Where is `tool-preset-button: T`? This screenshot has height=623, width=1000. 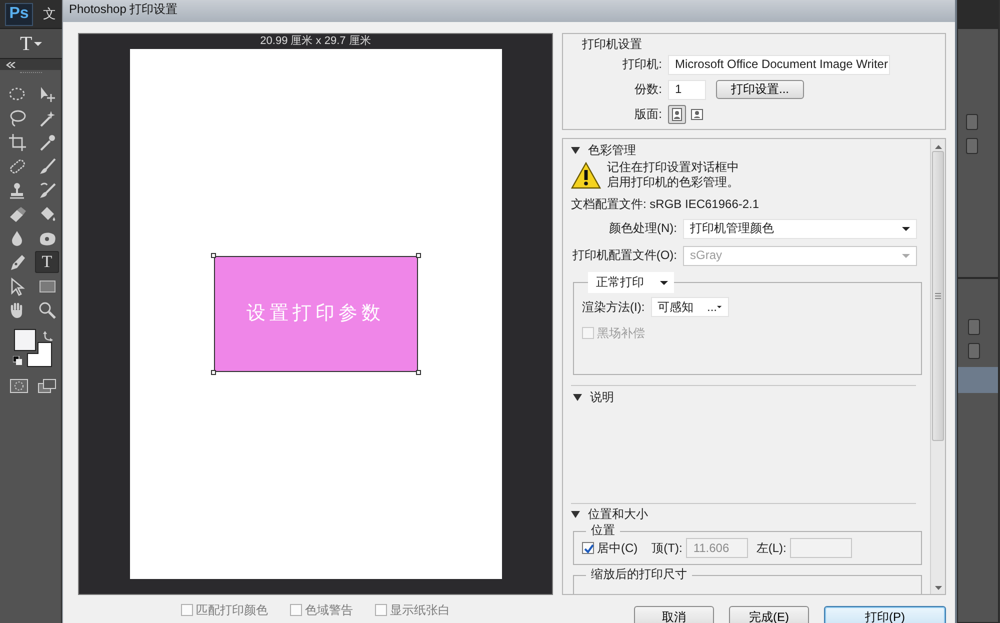 tool-preset-button: T is located at coordinates (26, 44).